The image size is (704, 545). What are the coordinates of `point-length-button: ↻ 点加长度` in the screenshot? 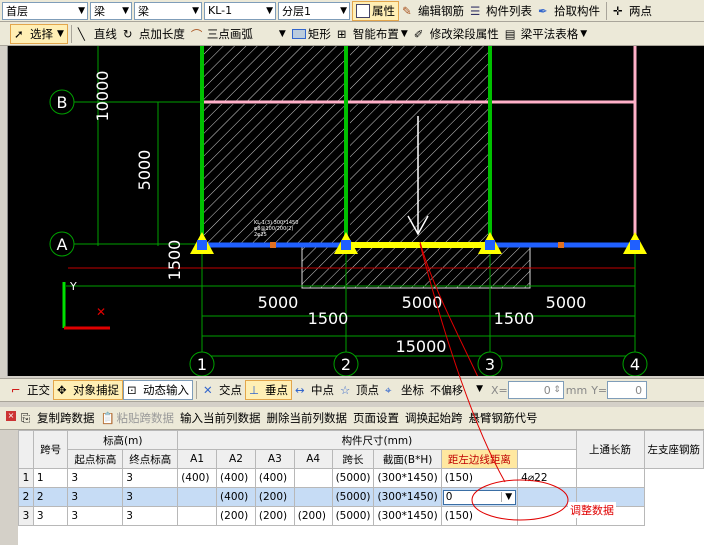 It's located at (154, 34).